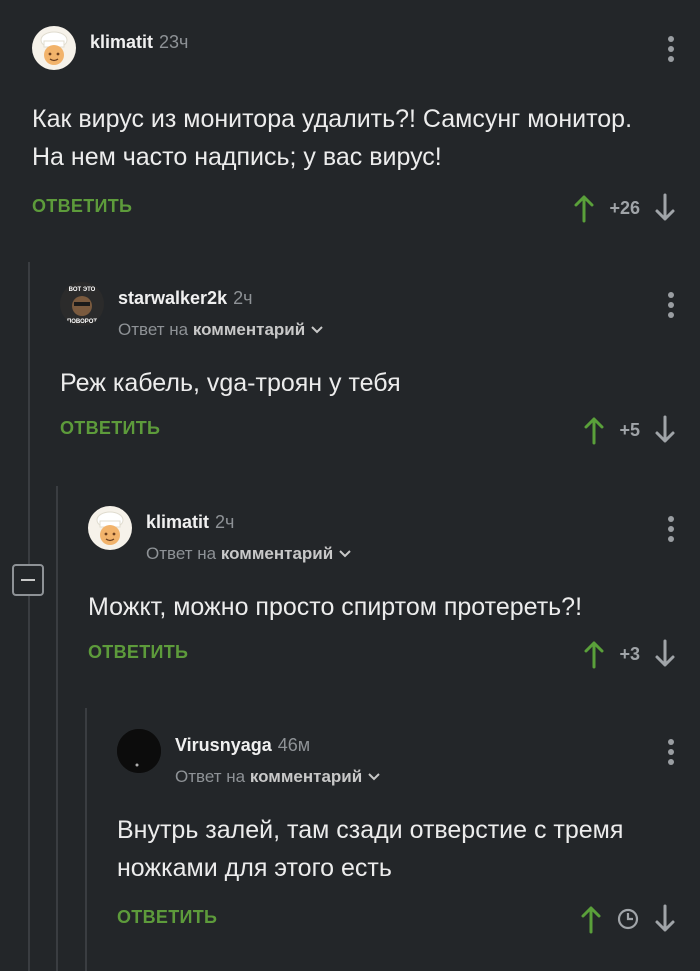 The height and width of the screenshot is (971, 700). I want to click on vote-score: +5, so click(629, 429).